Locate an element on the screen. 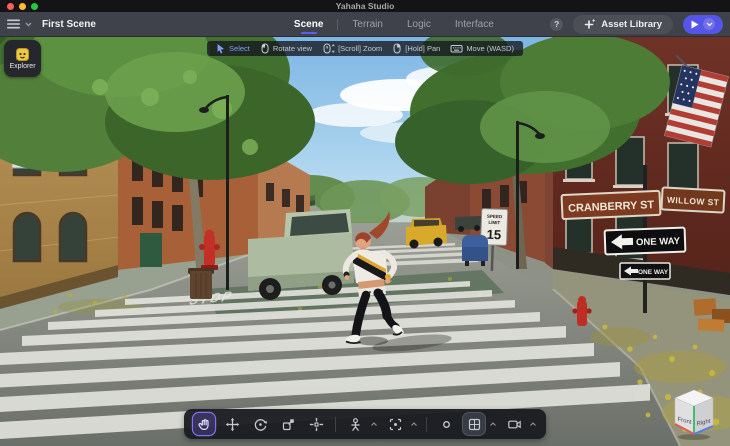 Image resolution: width=730 pixels, height=446 pixels. green-door is located at coordinates (151, 250).